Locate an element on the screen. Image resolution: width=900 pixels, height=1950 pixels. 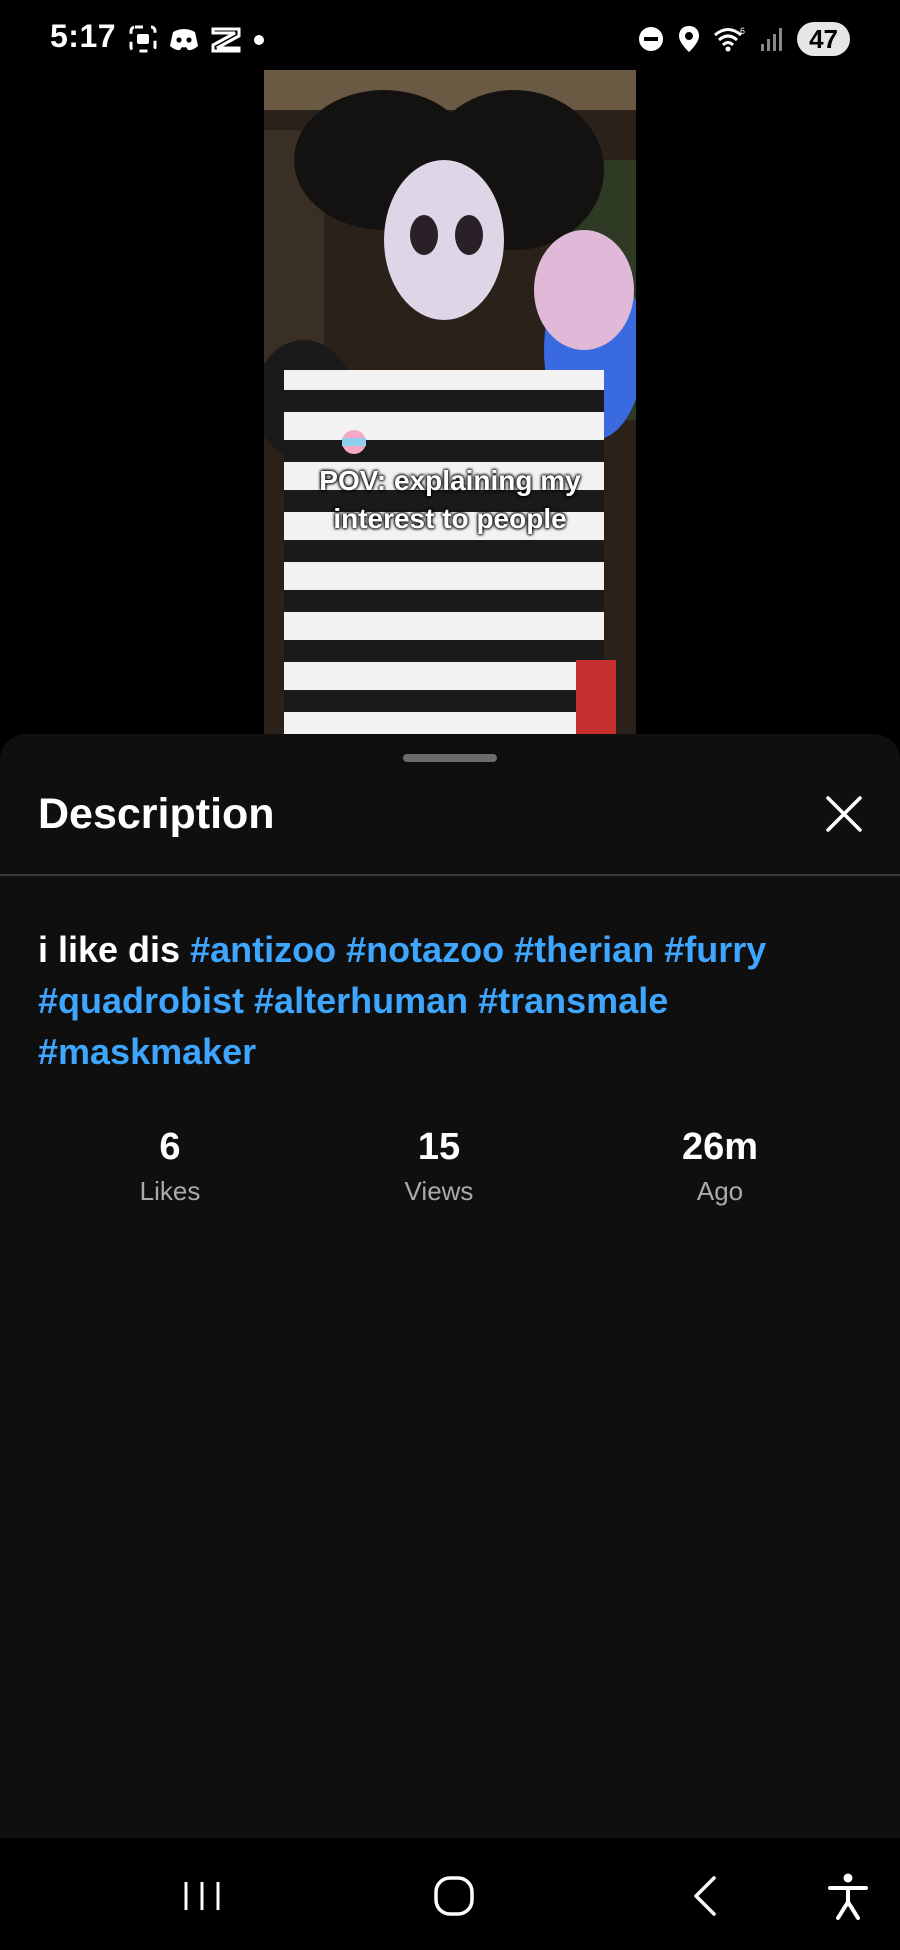
notification-dot-icon is located at coordinates (259, 40).